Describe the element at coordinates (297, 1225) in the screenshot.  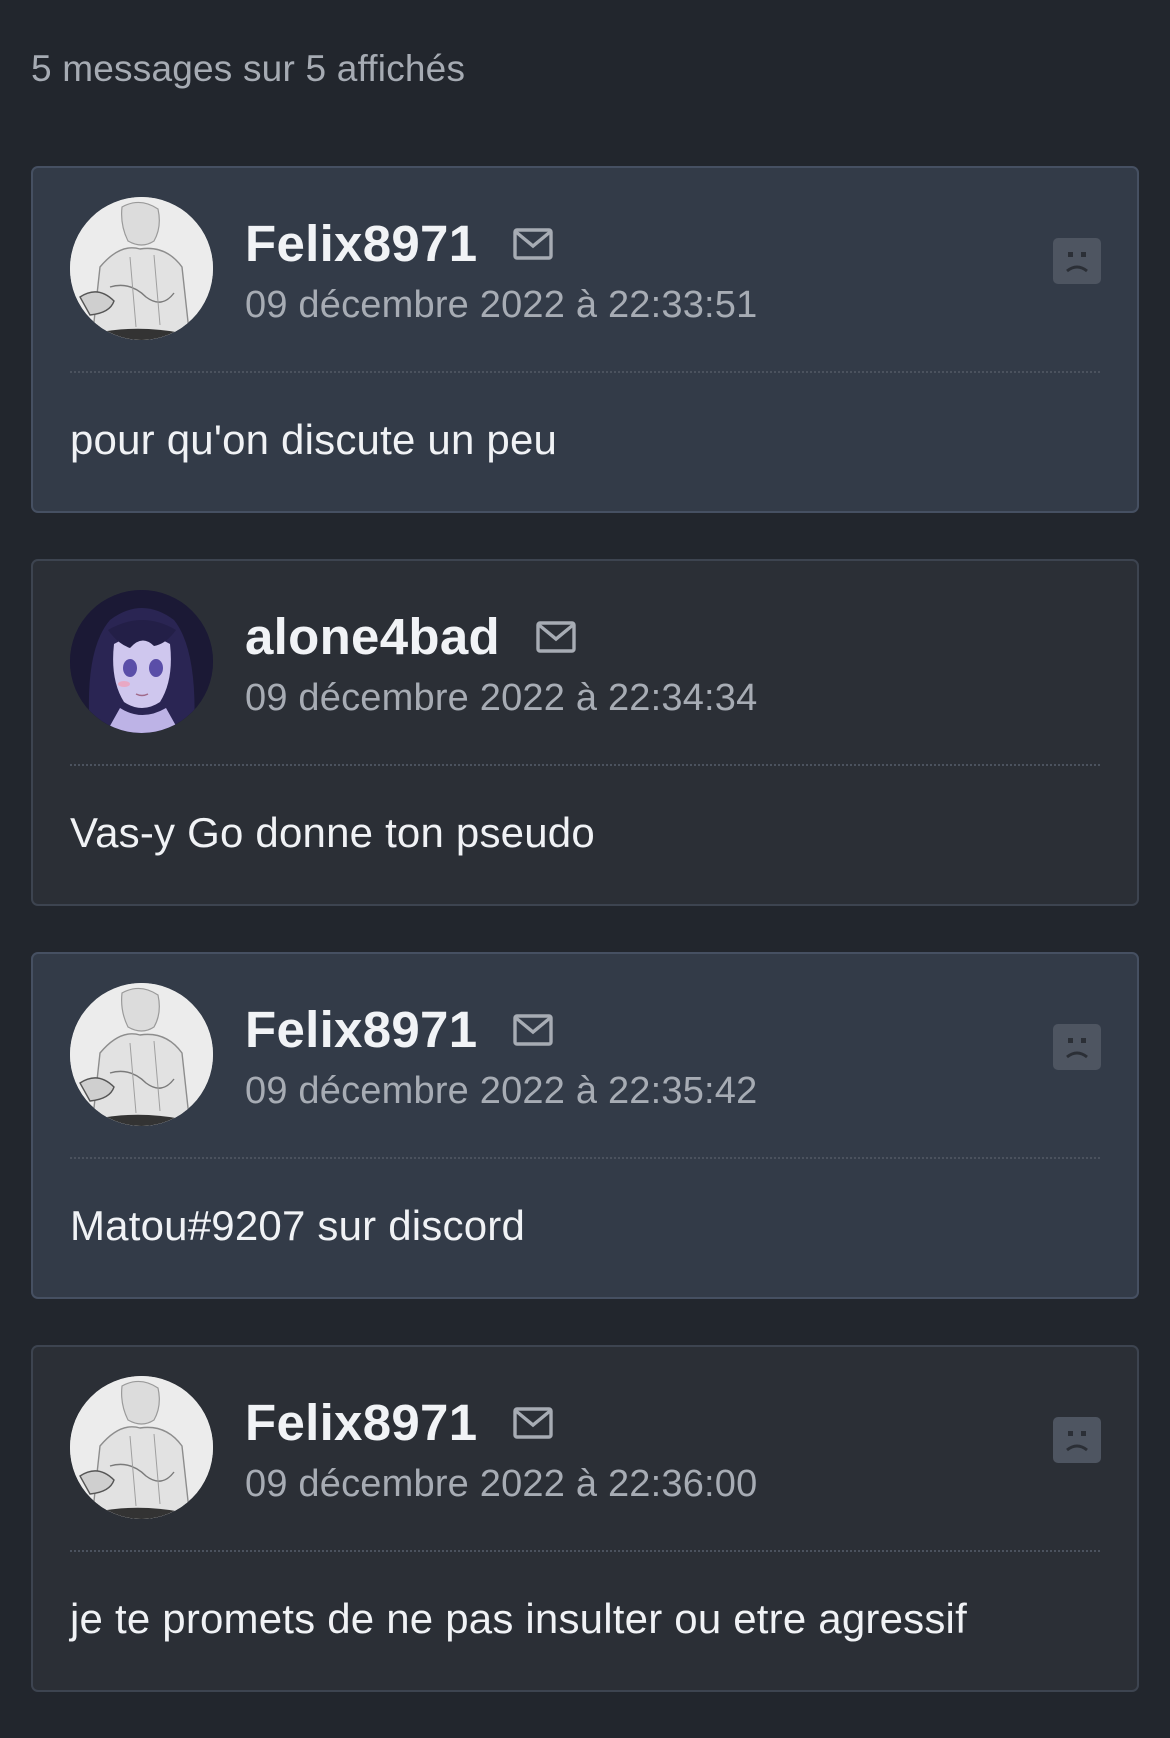
I see `message-text: Matou#9207 sur discord` at that location.